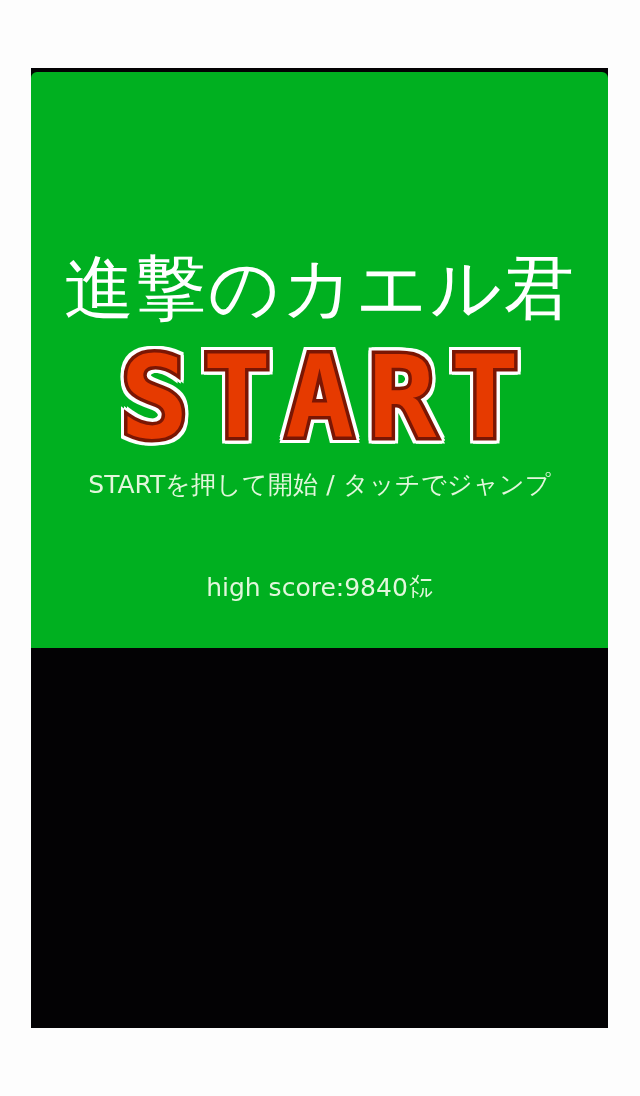 This screenshot has height=1096, width=640. I want to click on start-button: START, so click(319, 398).